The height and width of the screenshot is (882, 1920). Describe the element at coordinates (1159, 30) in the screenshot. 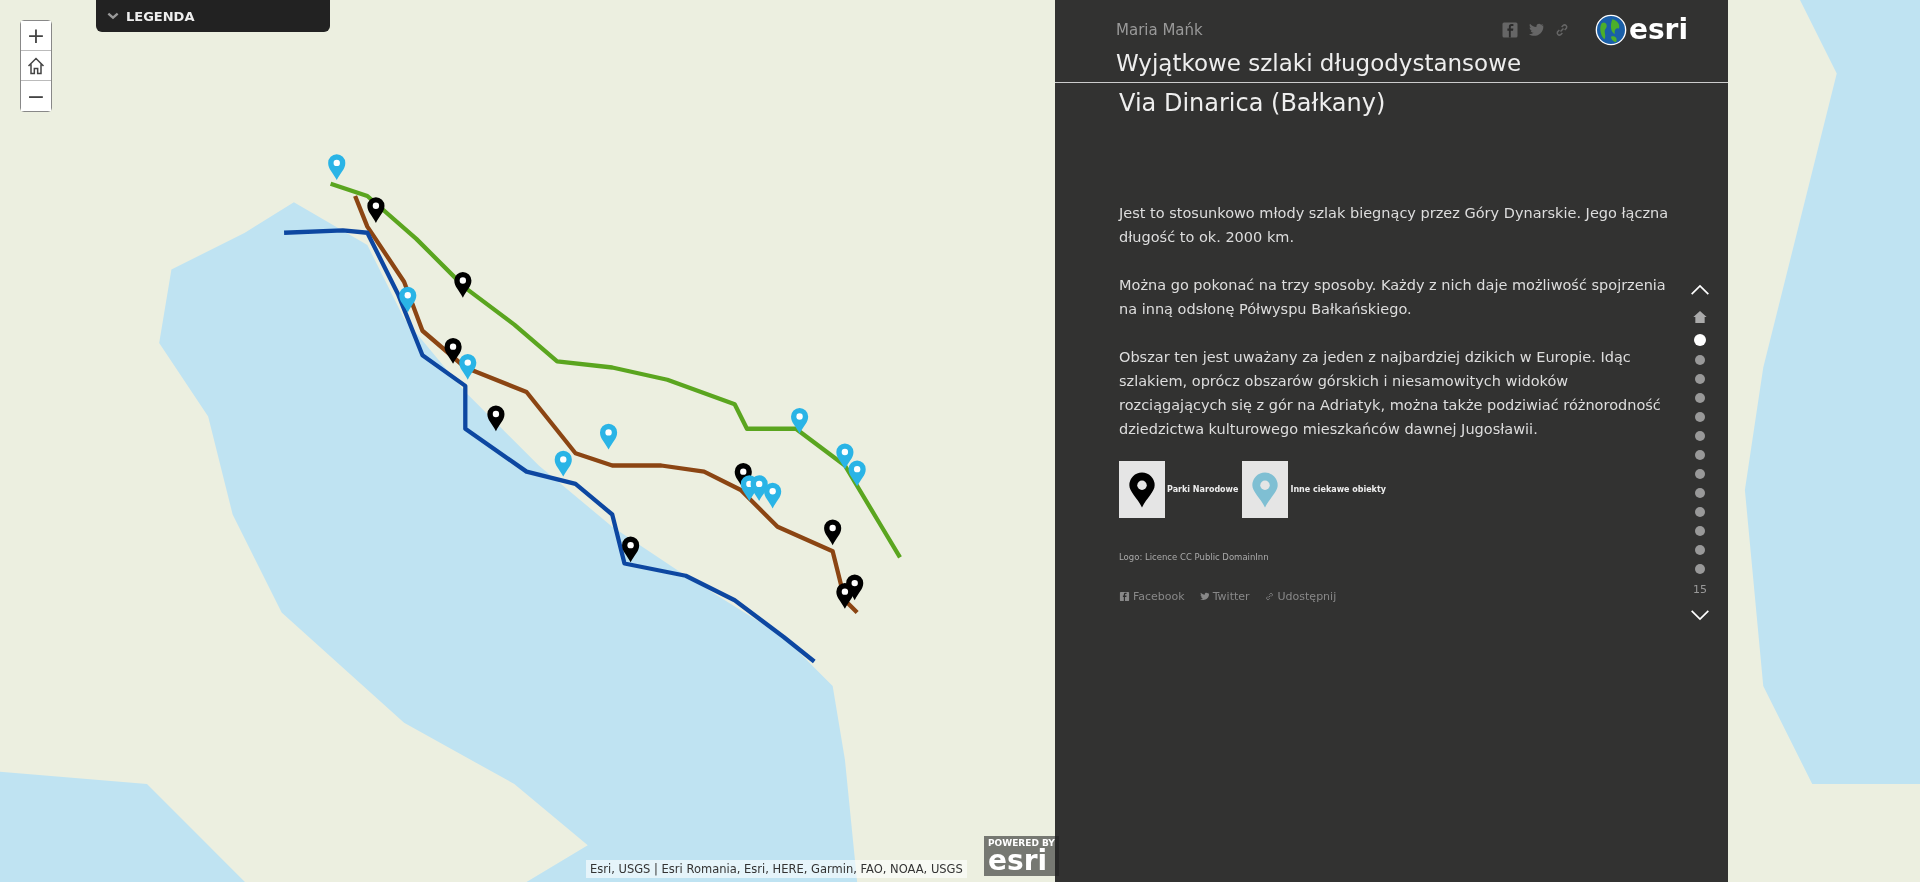

I see `author-name: Maria Mańk` at that location.